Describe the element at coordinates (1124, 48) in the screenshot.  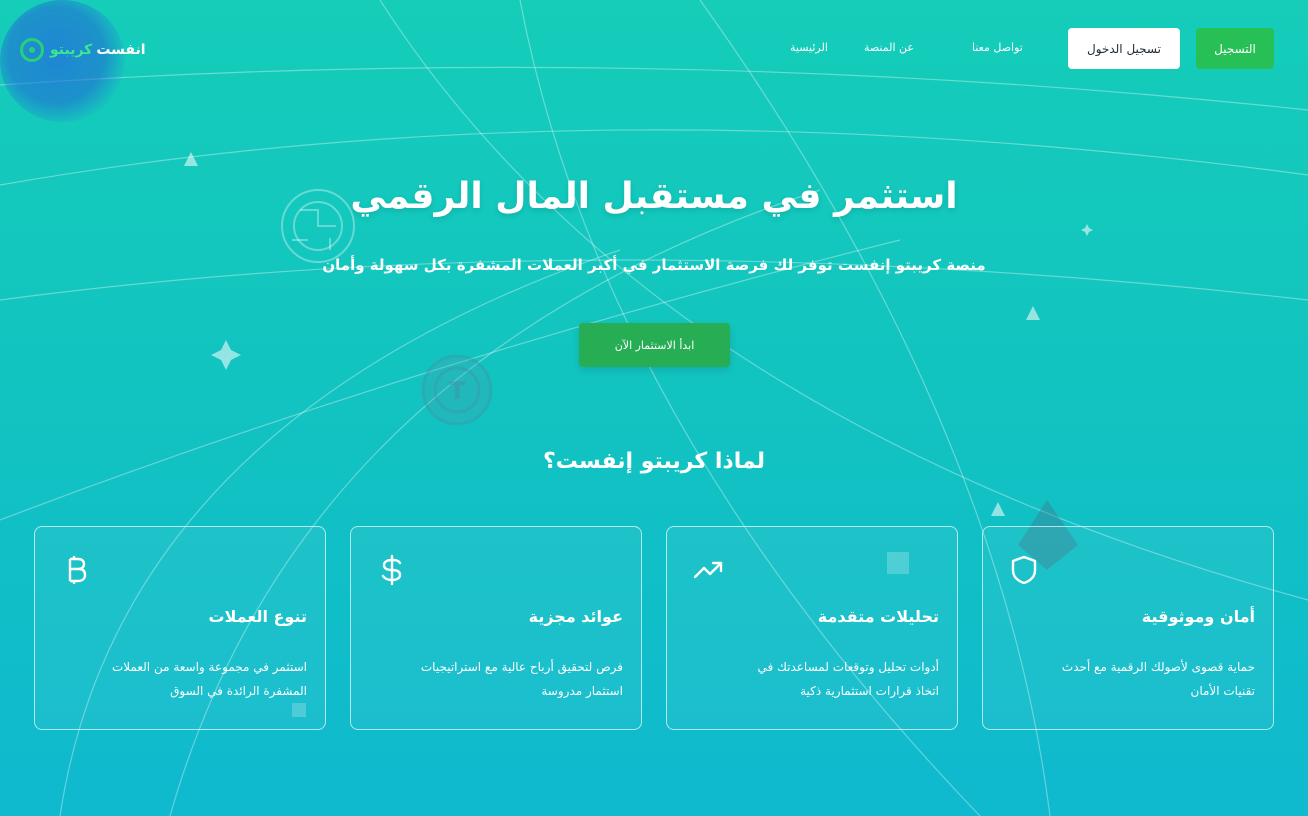
I see `login-button: تسجيل الدخول` at that location.